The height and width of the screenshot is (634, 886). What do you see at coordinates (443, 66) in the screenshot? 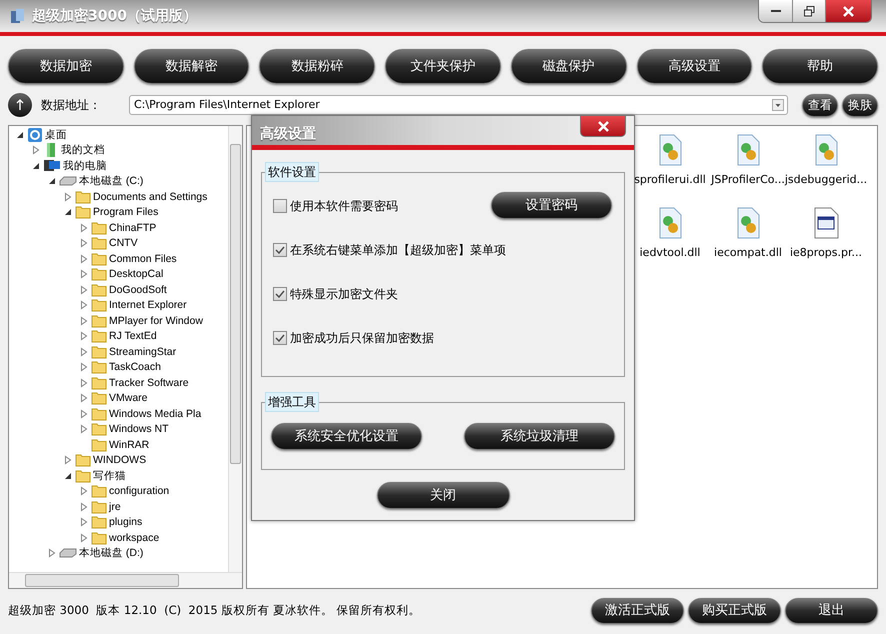
I see `toolbar-button: 文件夹保护` at bounding box center [443, 66].